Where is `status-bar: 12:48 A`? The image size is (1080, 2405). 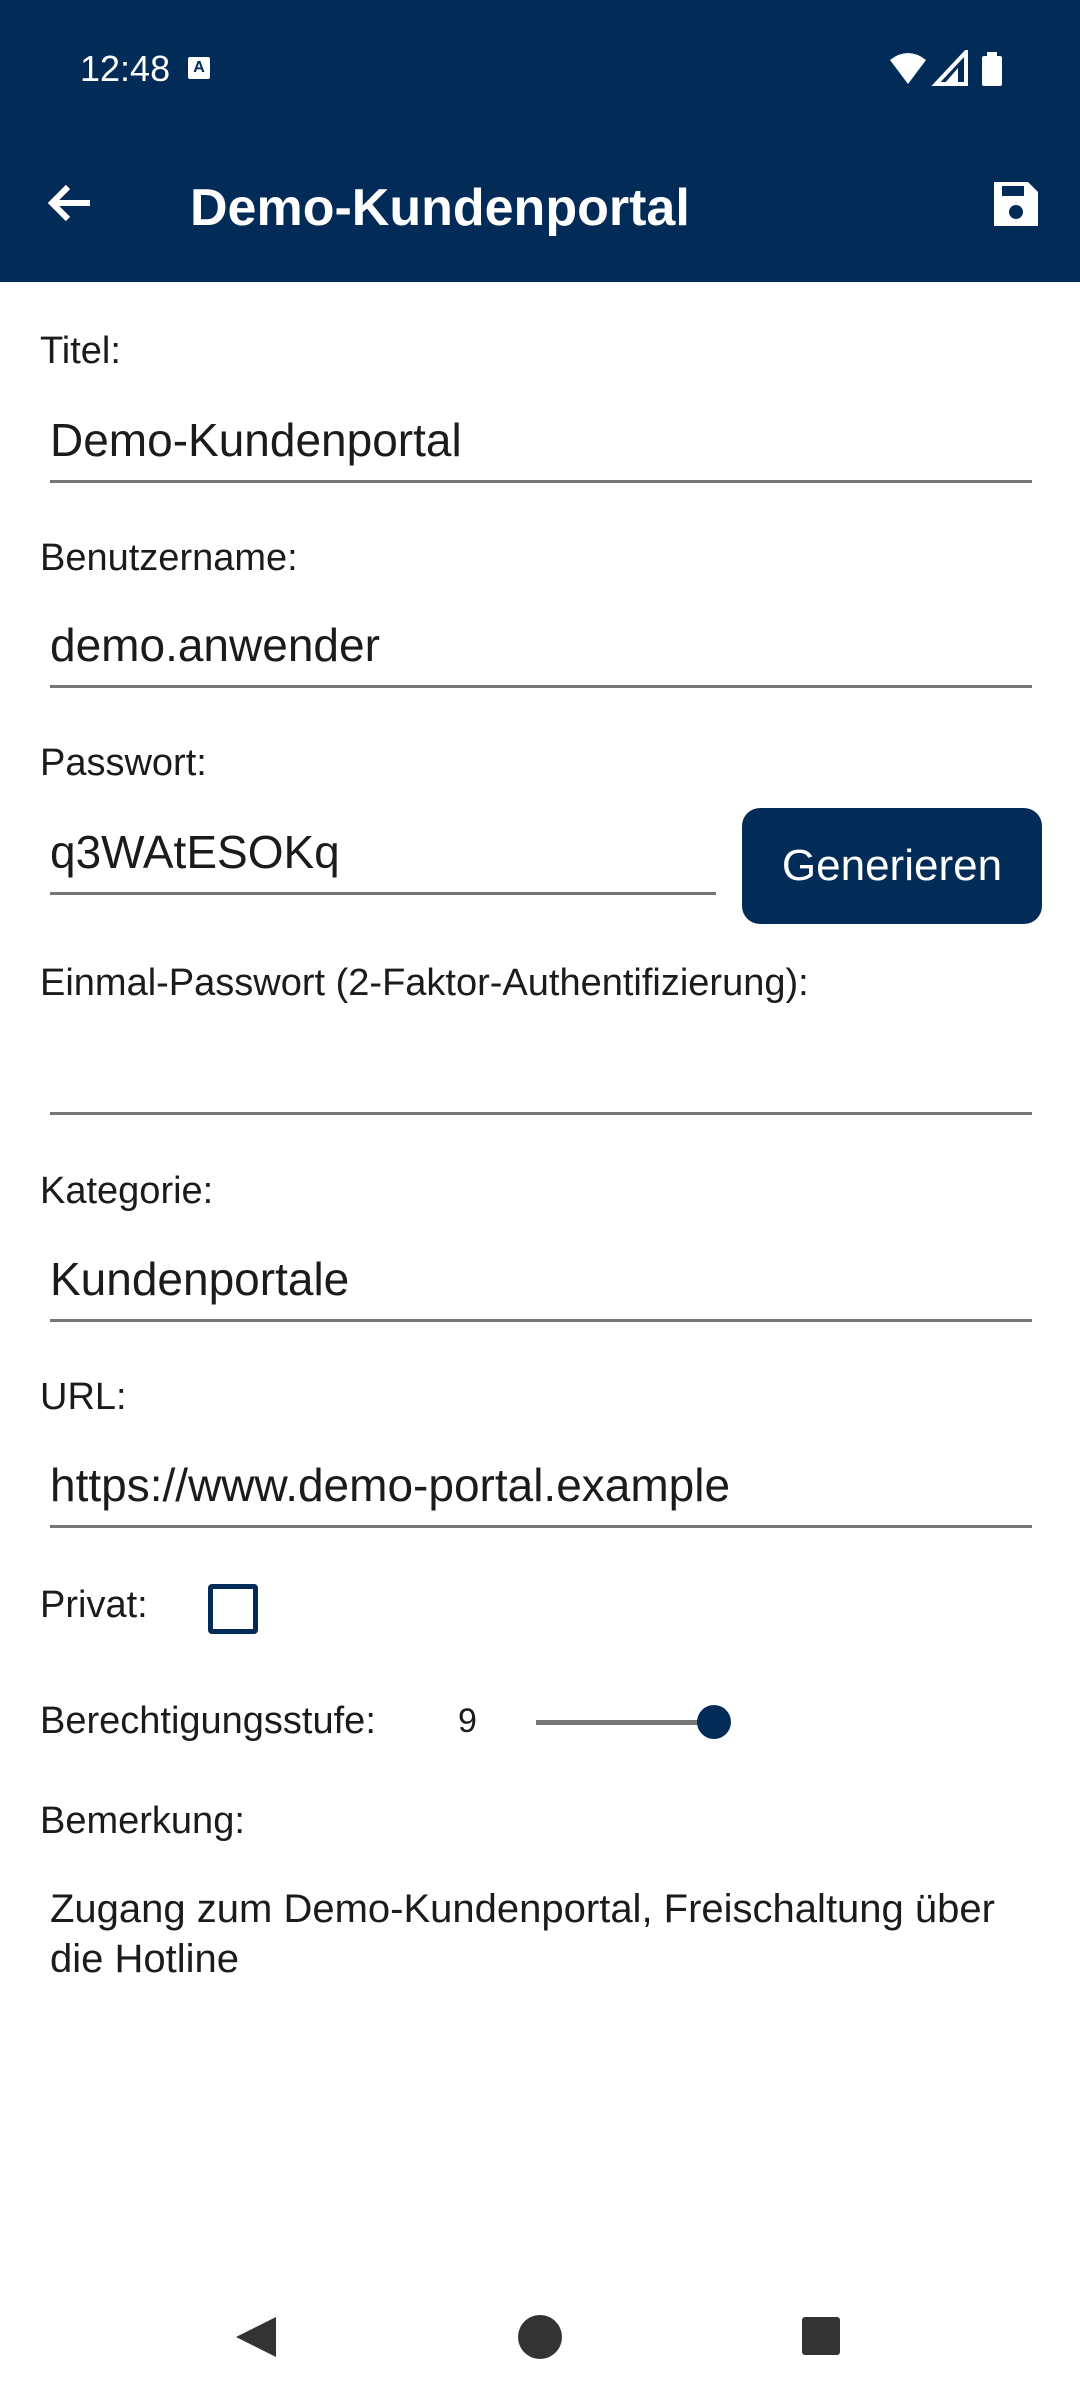 status-bar: 12:48 A is located at coordinates (540, 66).